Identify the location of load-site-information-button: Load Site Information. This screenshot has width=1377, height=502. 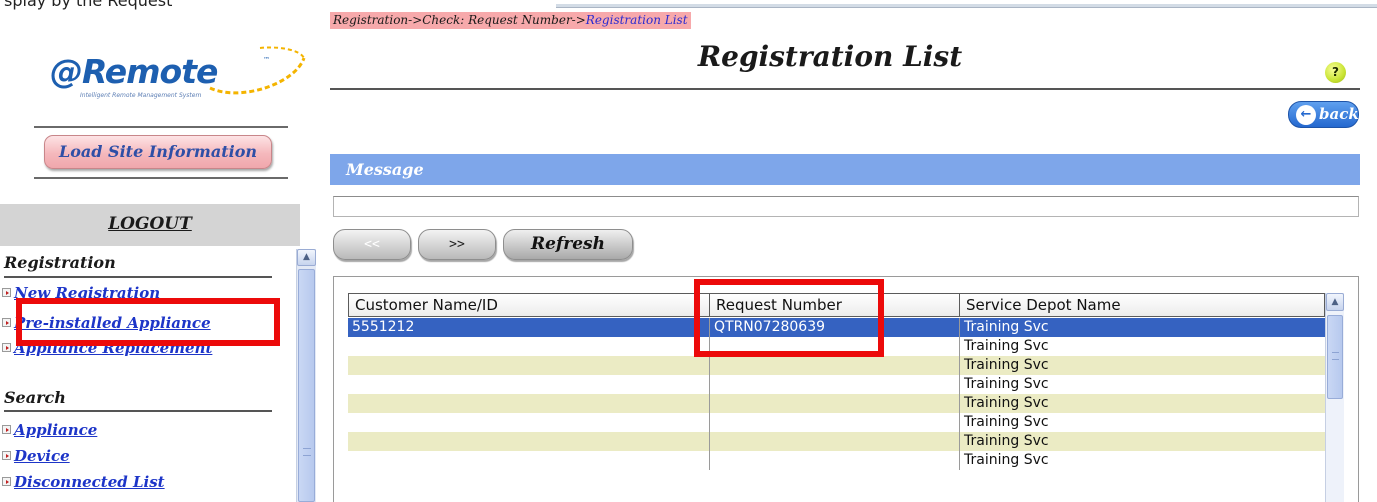
(158, 152).